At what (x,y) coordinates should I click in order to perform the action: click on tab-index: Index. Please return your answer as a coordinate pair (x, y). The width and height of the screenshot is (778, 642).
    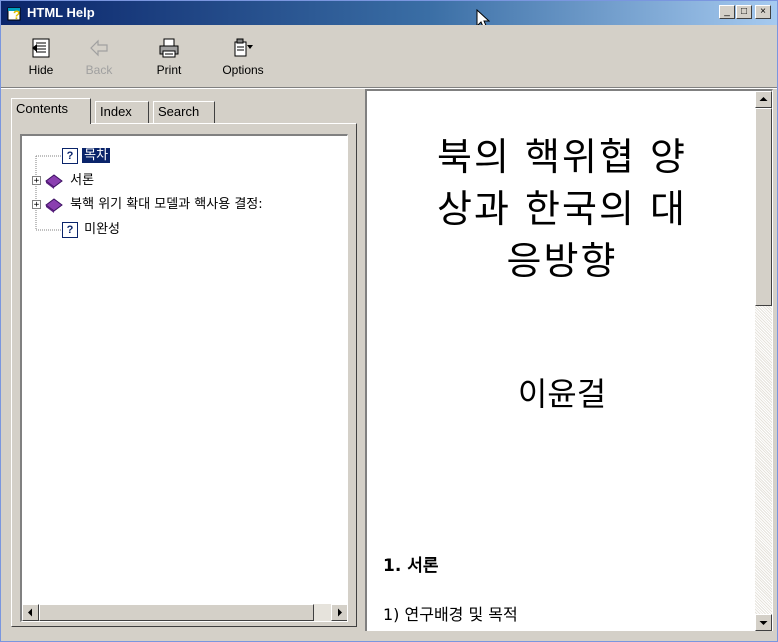
    Looking at the image, I should click on (122, 112).